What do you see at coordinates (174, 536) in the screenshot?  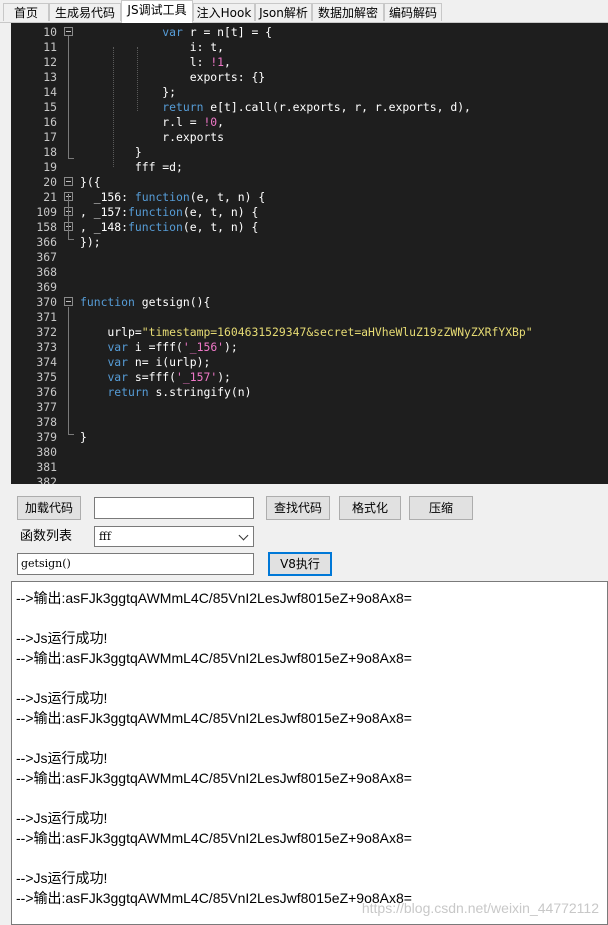 I see `function-list-select: fff` at bounding box center [174, 536].